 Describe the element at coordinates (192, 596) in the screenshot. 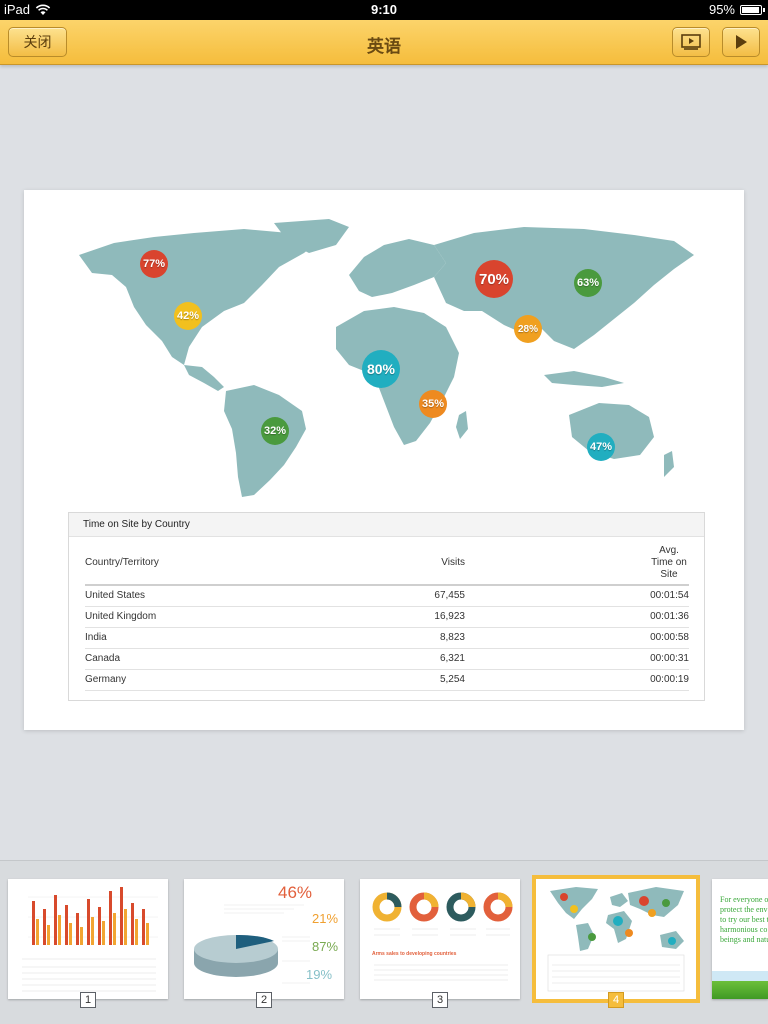

I see `cell-country: United States` at that location.